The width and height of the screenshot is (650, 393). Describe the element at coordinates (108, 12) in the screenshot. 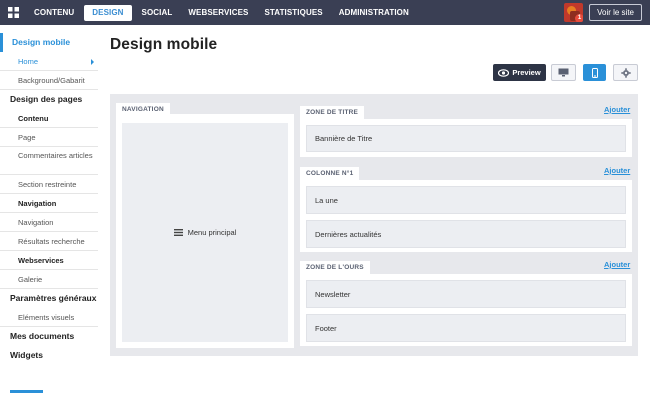

I see `nav-design: DESIGN` at that location.